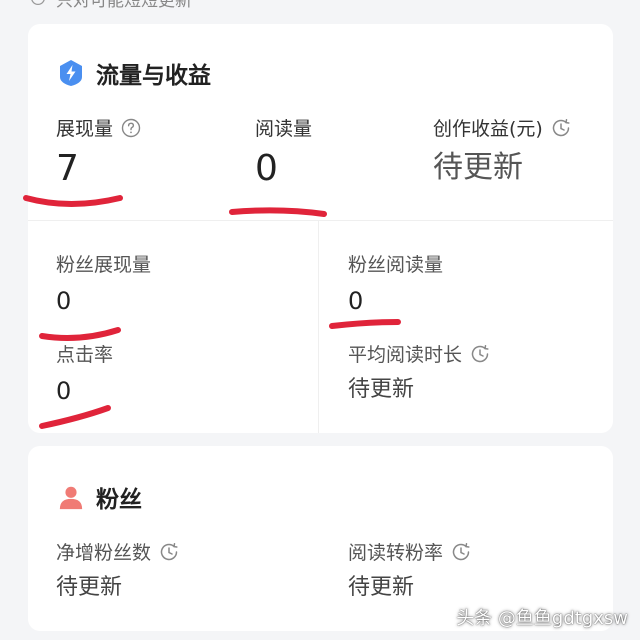 The image size is (640, 640). Describe the element at coordinates (318, 326) in the screenshot. I see `column-divider` at that location.